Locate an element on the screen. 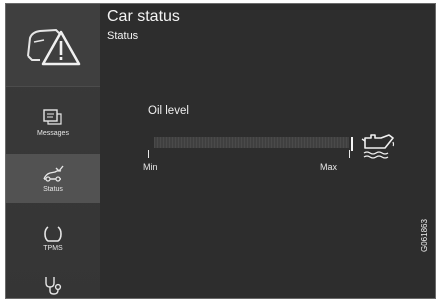  oil-level-gauge is located at coordinates (251, 142).